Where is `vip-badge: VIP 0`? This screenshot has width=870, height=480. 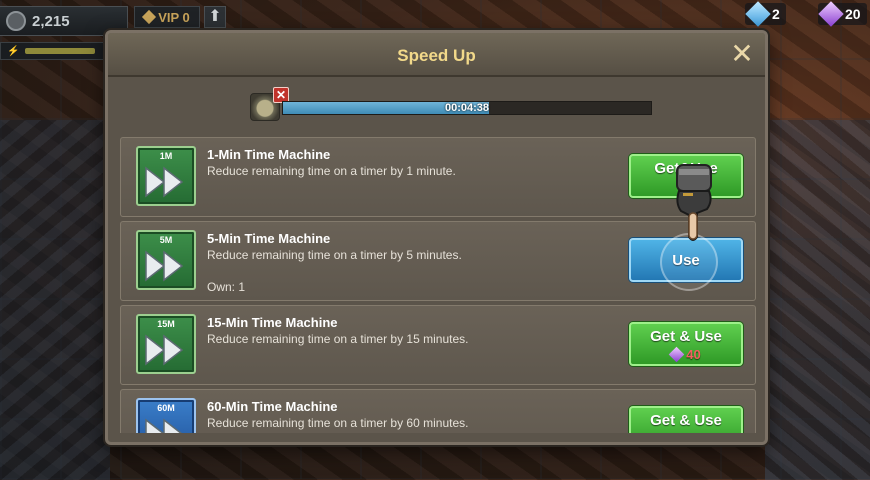
vip-badge: VIP 0 is located at coordinates (167, 17).